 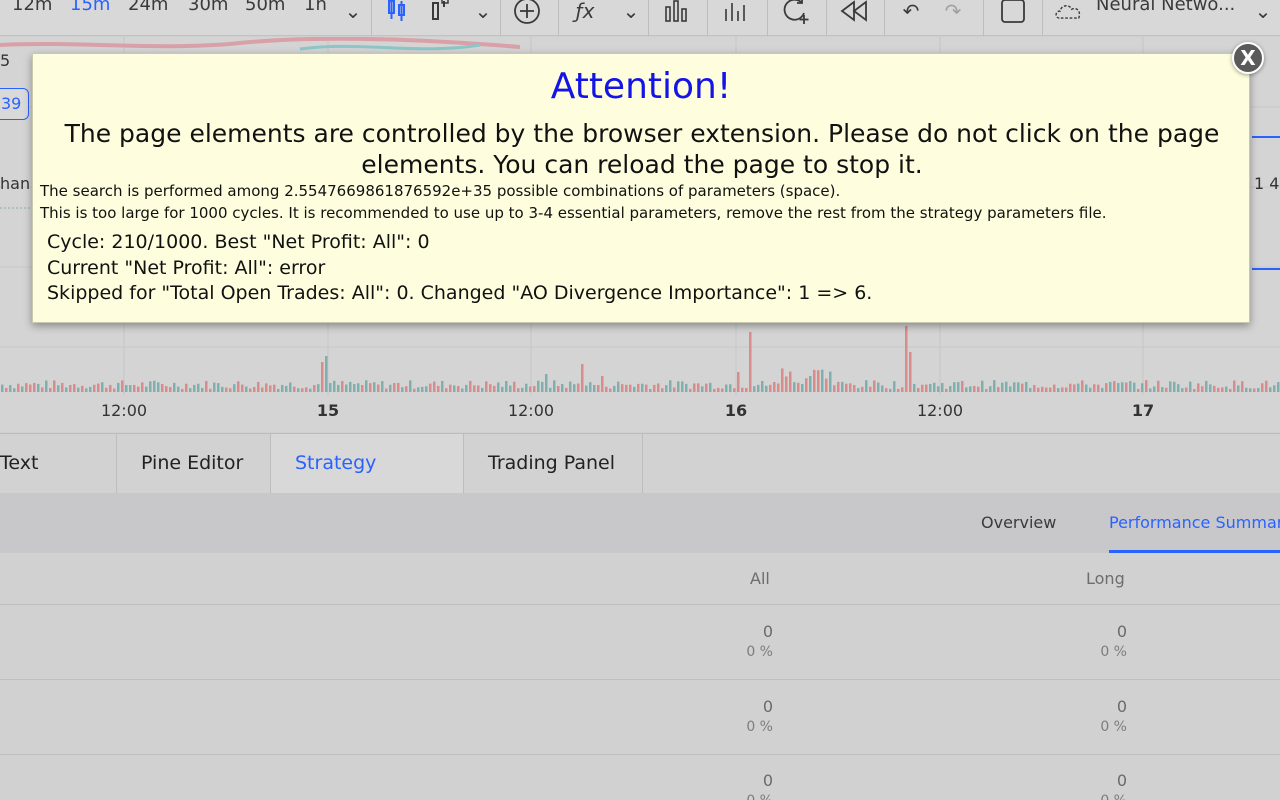 What do you see at coordinates (90, 7) in the screenshot?
I see `timeframe-15m: 15m` at bounding box center [90, 7].